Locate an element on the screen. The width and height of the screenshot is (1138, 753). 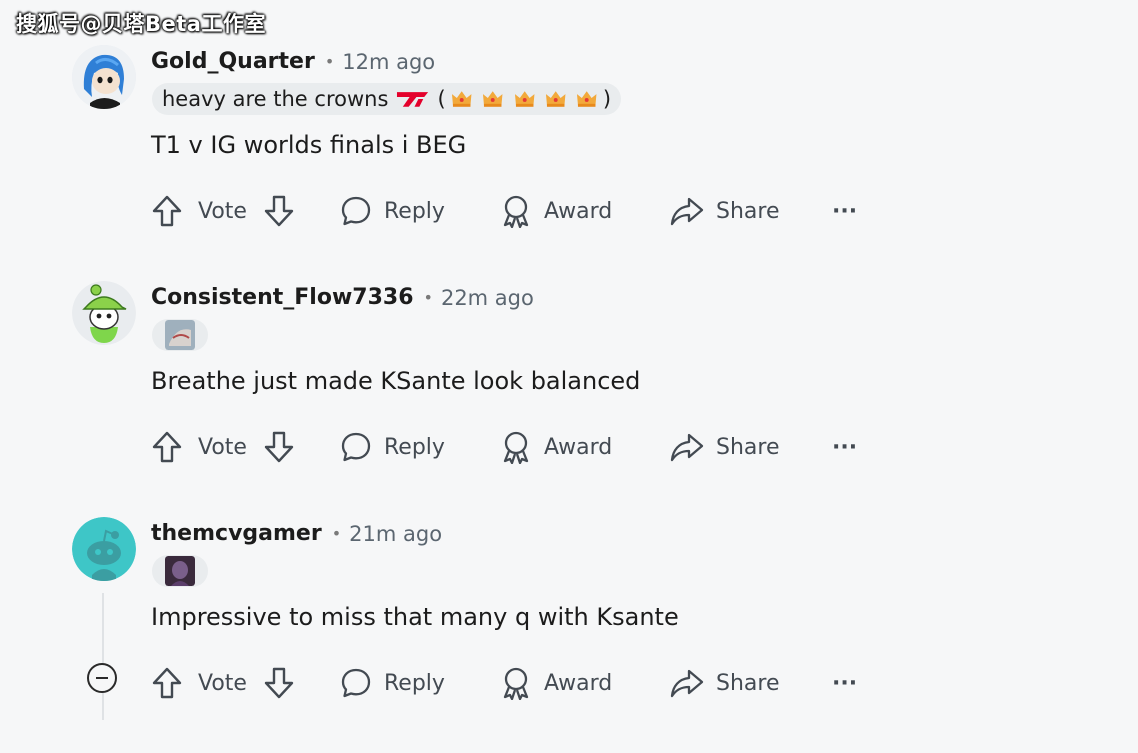
comment-timestamp: 22m ago is located at coordinates (487, 298).